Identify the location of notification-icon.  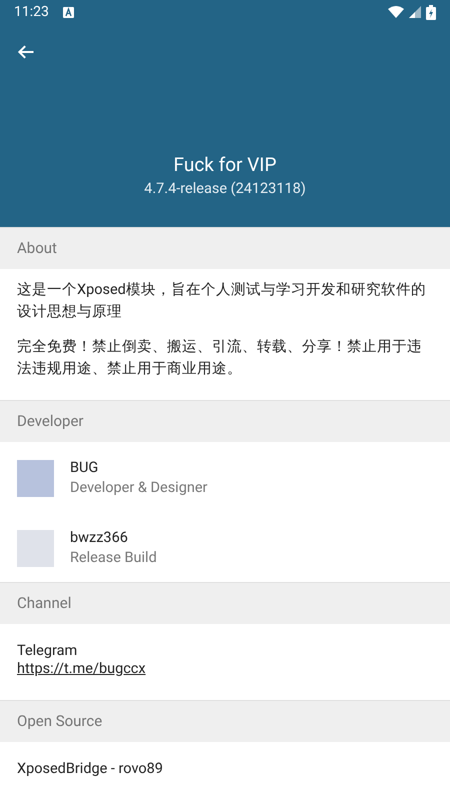
(68, 12).